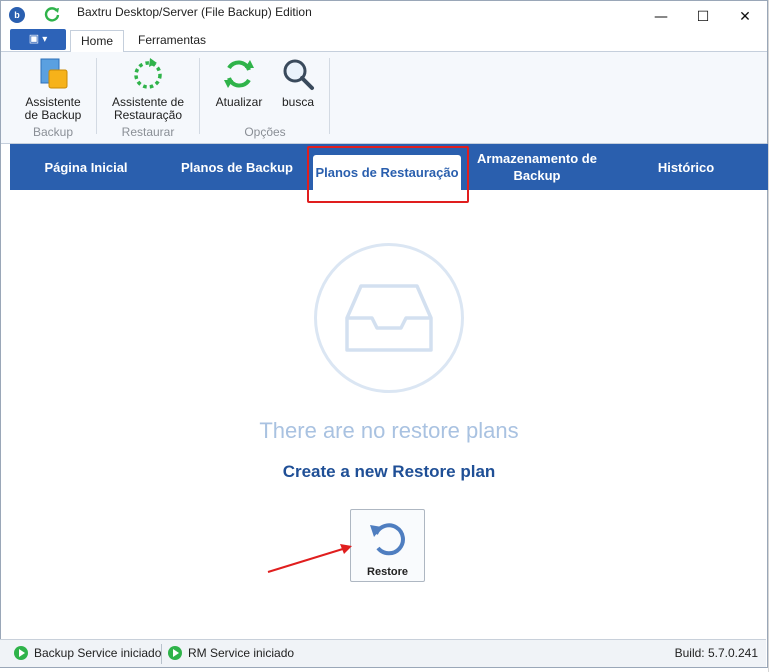 This screenshot has height=672, width=778. Describe the element at coordinates (309, 558) in the screenshot. I see `annotation-arrow` at that location.